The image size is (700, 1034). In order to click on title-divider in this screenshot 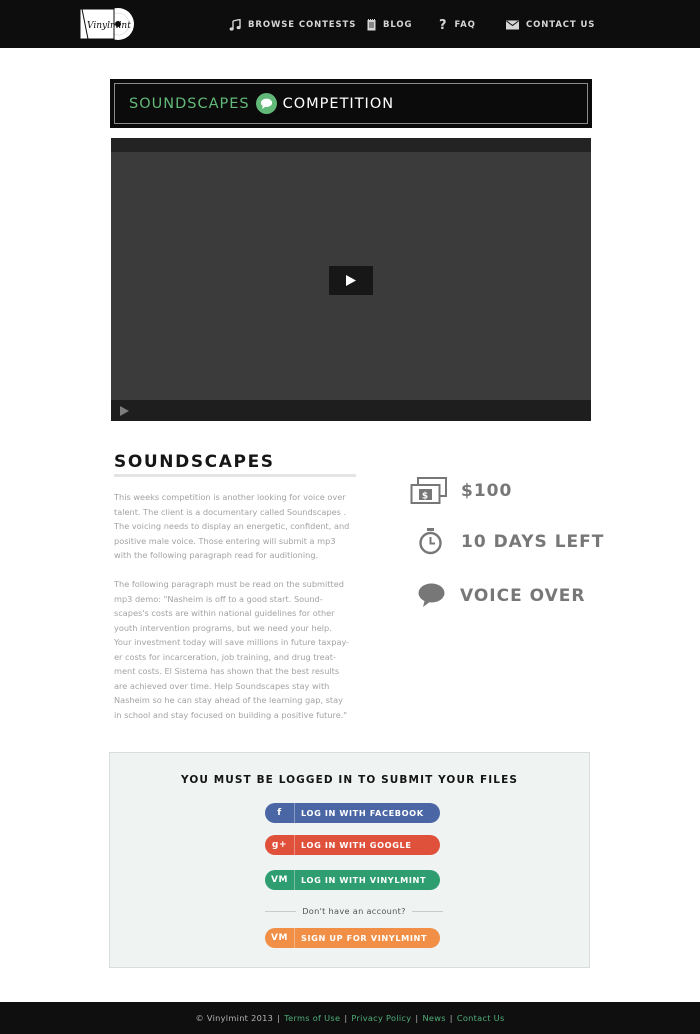, I will do `click(235, 475)`.